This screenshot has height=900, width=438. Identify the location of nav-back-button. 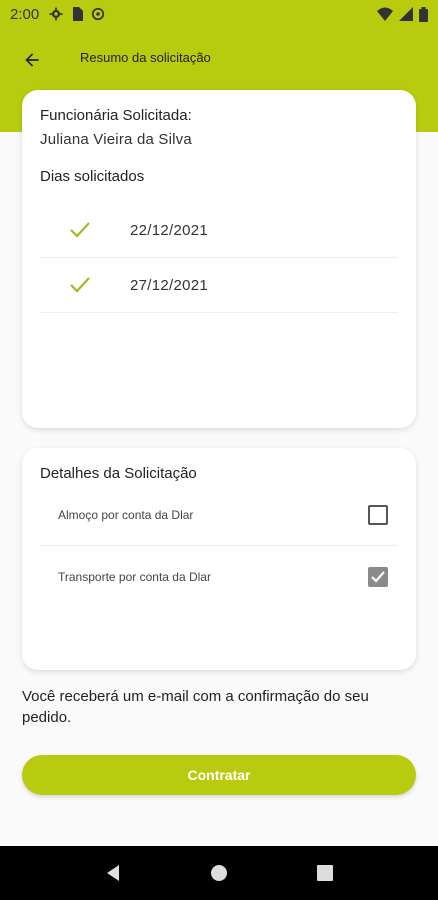
(113, 873).